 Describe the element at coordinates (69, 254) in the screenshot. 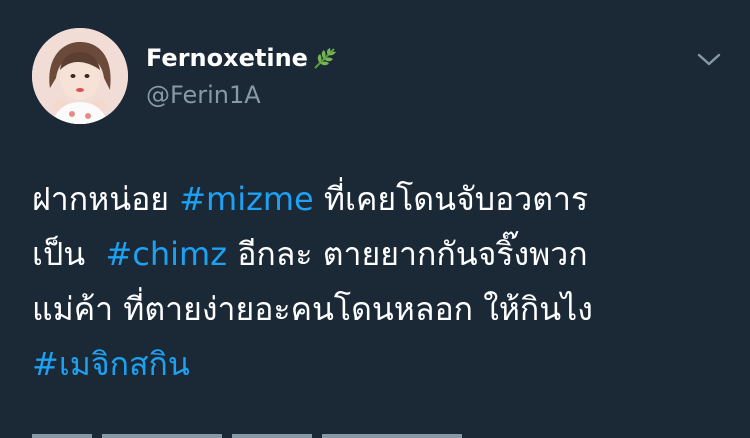

I see `text-segment: เป็น` at that location.